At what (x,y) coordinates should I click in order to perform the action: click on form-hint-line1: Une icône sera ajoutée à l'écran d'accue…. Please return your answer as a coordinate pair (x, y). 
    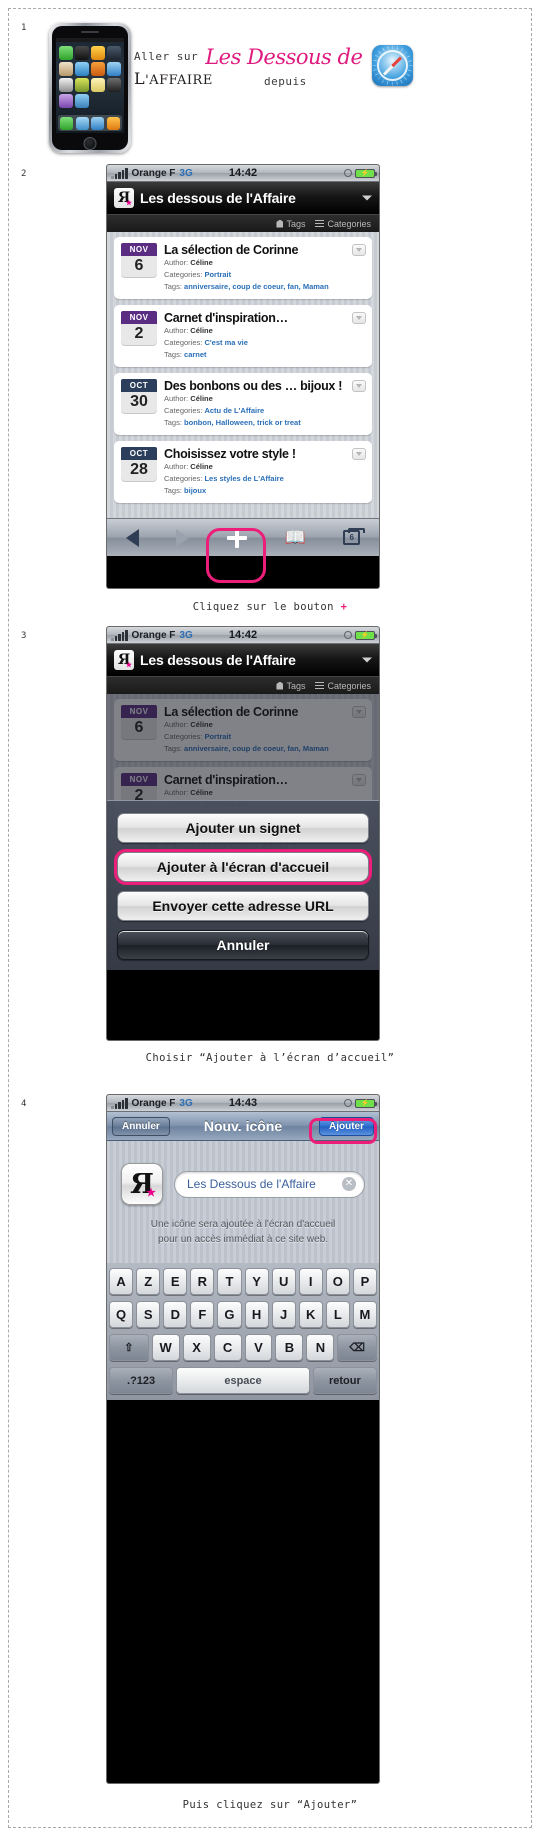
    Looking at the image, I should click on (243, 1224).